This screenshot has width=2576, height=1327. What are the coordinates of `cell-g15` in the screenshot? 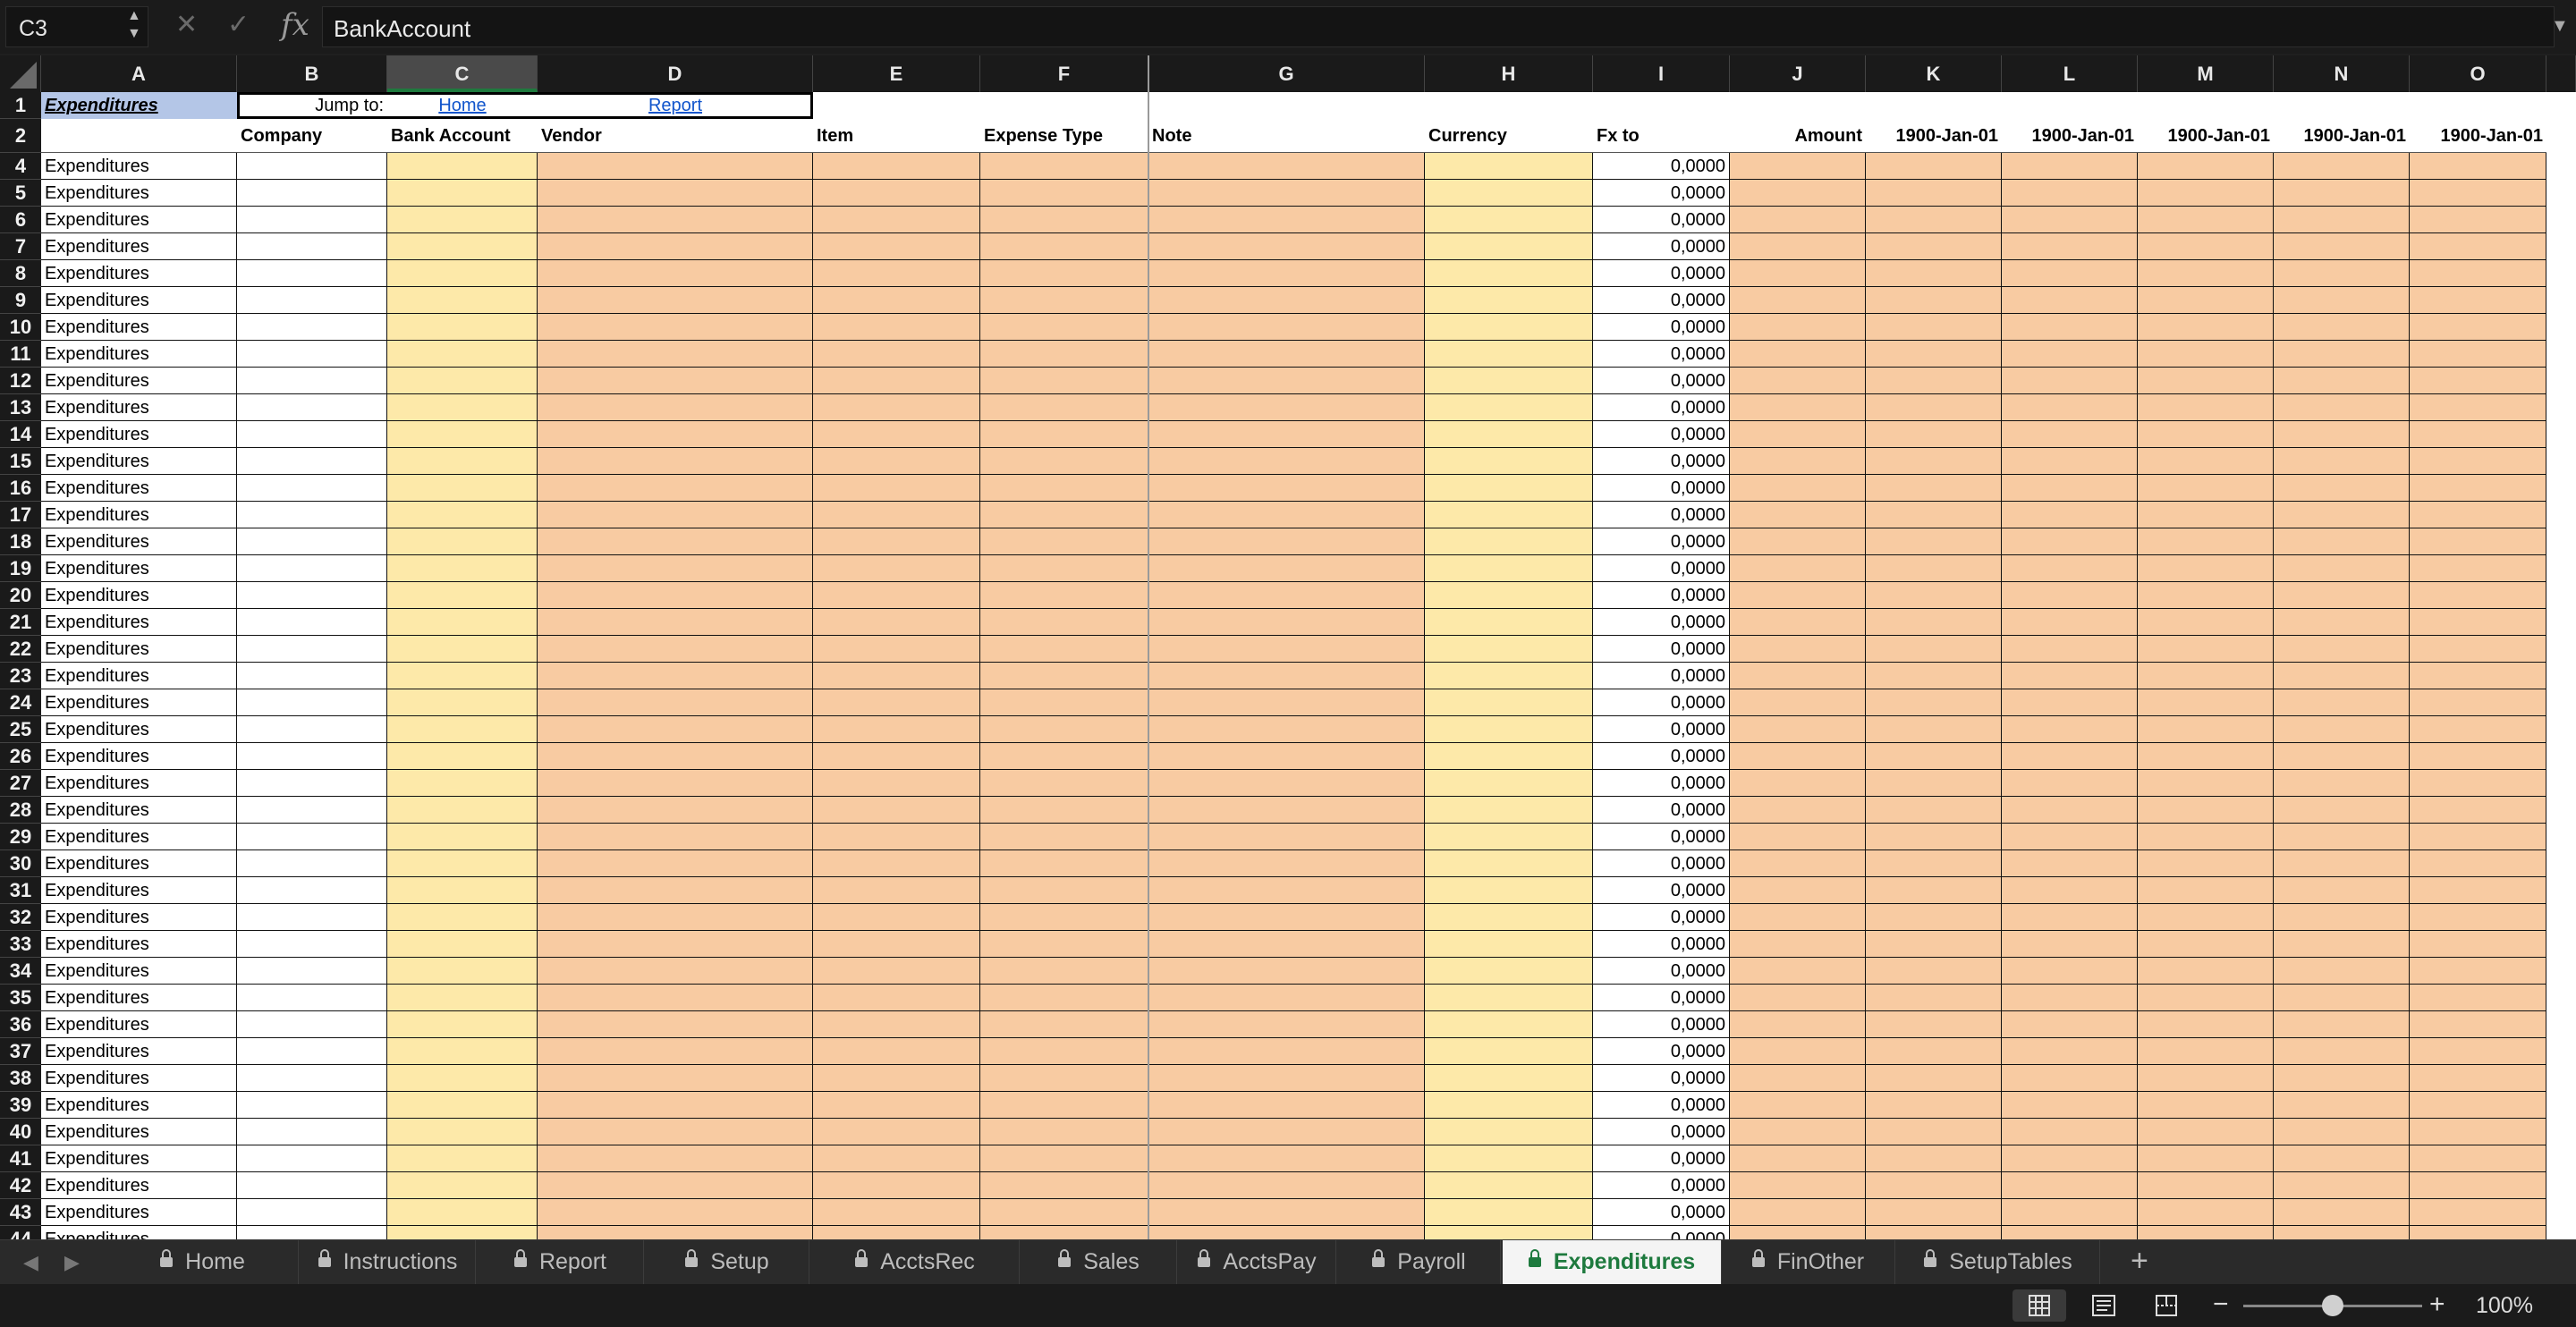 It's located at (1286, 461).